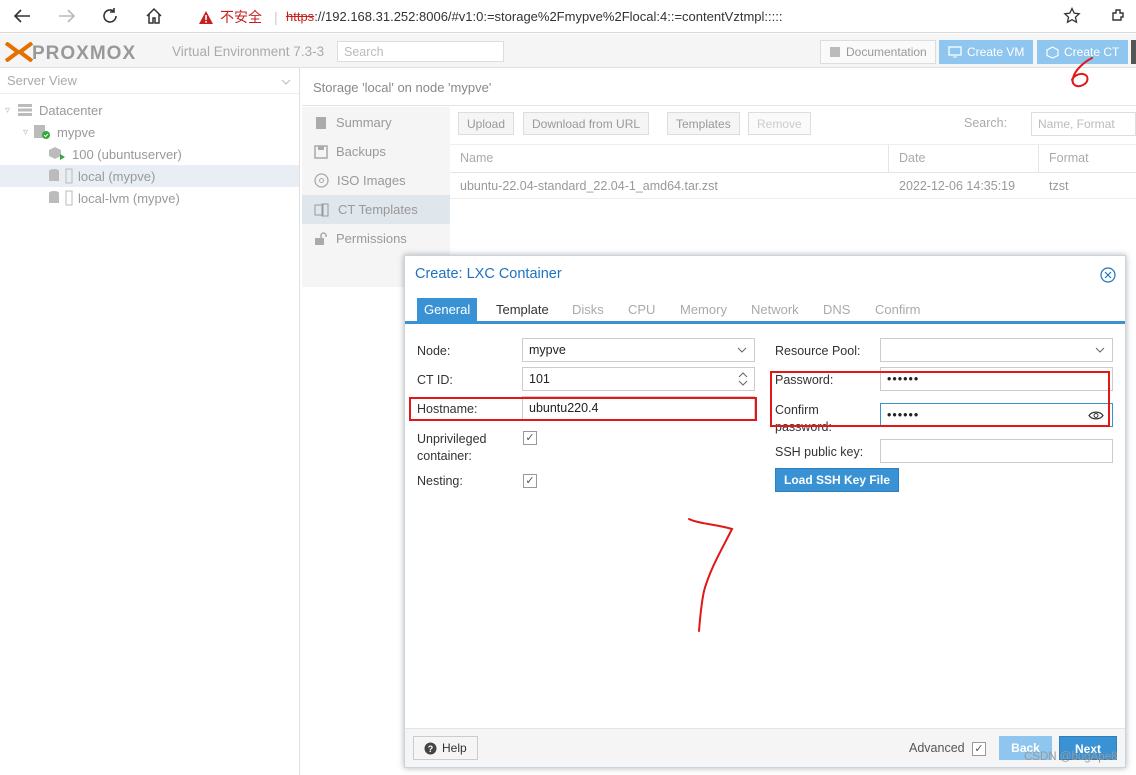  I want to click on tree-item-container-100: 100 (ubuntuserver), so click(149, 154).